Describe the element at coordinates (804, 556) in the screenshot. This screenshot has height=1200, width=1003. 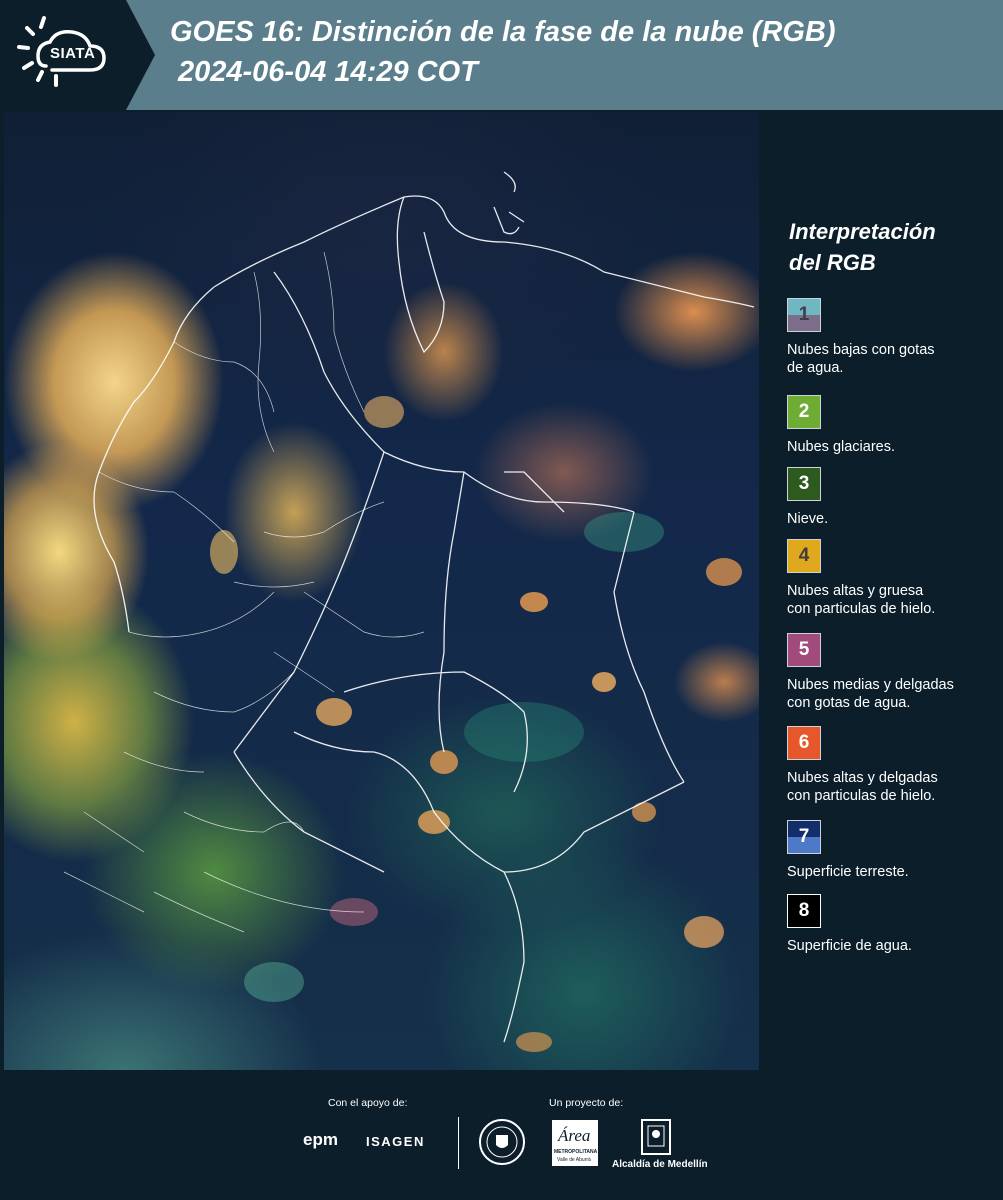
I see `legend-swatch-4: 4` at that location.